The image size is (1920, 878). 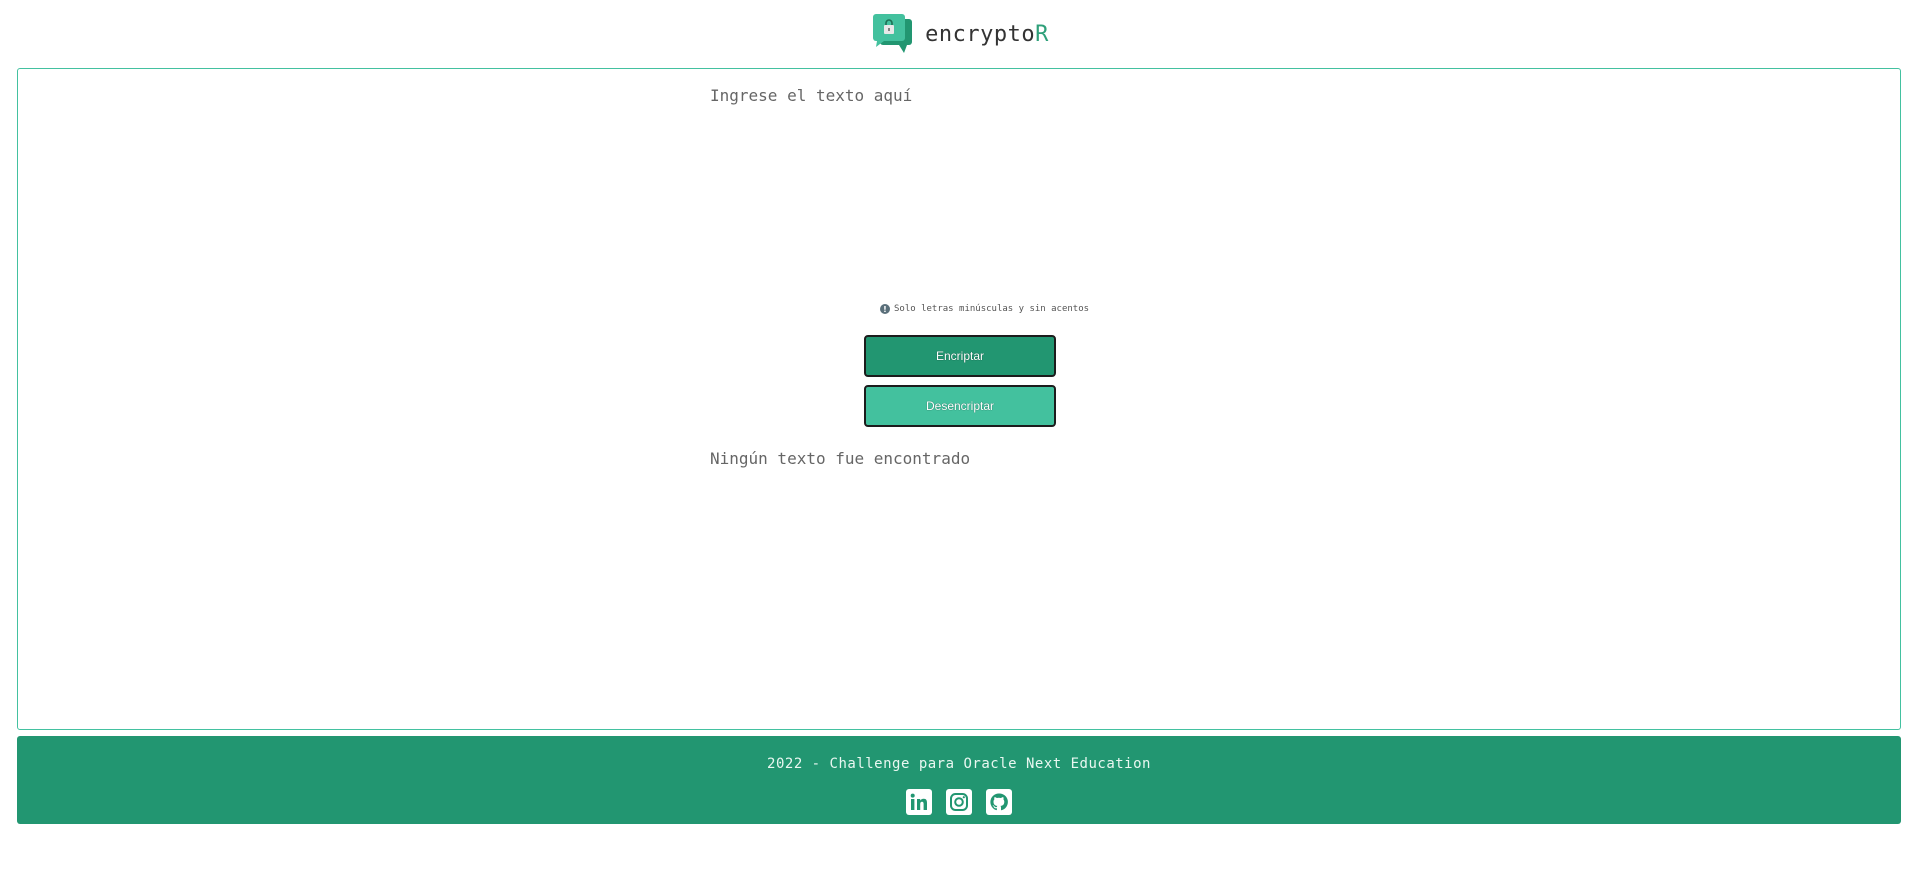 What do you see at coordinates (960, 406) in the screenshot?
I see `decrypt-button: Desencriptar` at bounding box center [960, 406].